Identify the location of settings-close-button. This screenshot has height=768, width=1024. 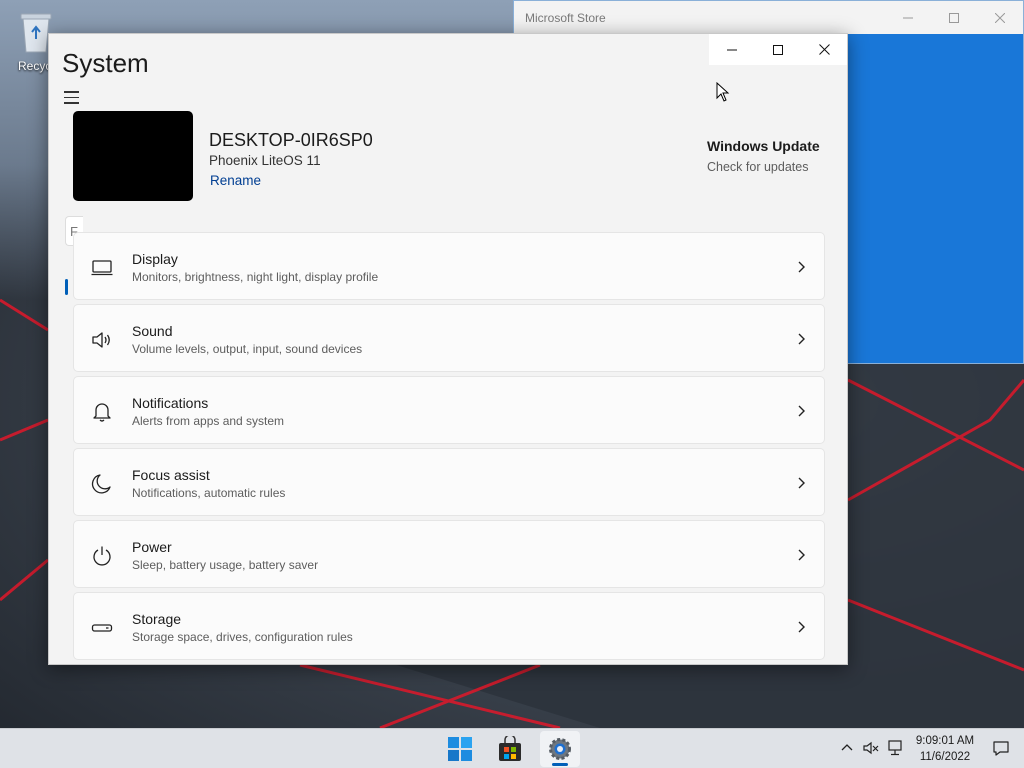
(824, 49).